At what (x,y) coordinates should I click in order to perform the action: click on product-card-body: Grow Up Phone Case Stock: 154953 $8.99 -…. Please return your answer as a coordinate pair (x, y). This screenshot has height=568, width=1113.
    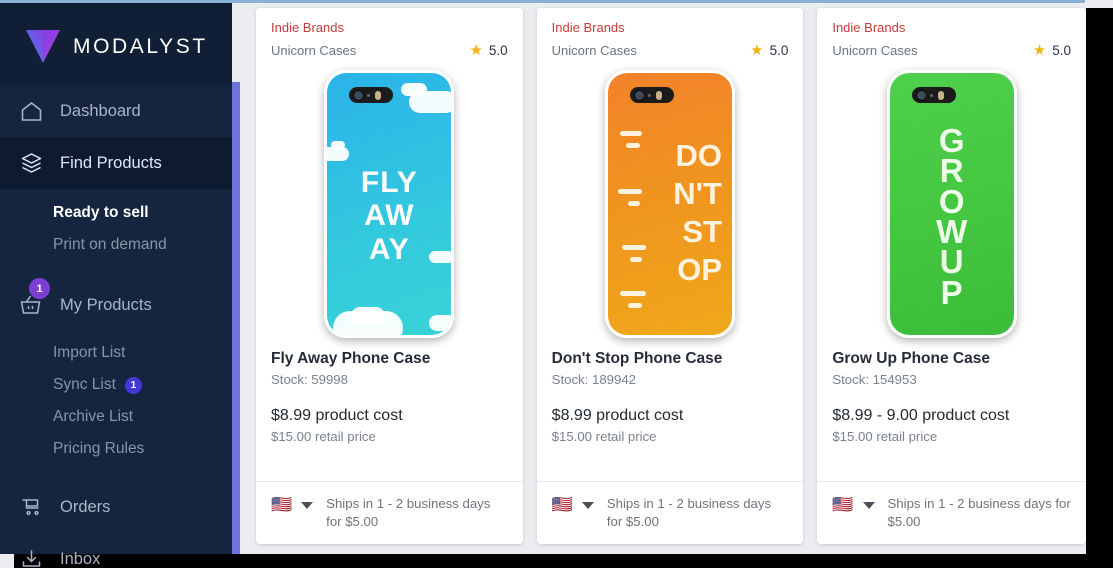
    Looking at the image, I should click on (951, 407).